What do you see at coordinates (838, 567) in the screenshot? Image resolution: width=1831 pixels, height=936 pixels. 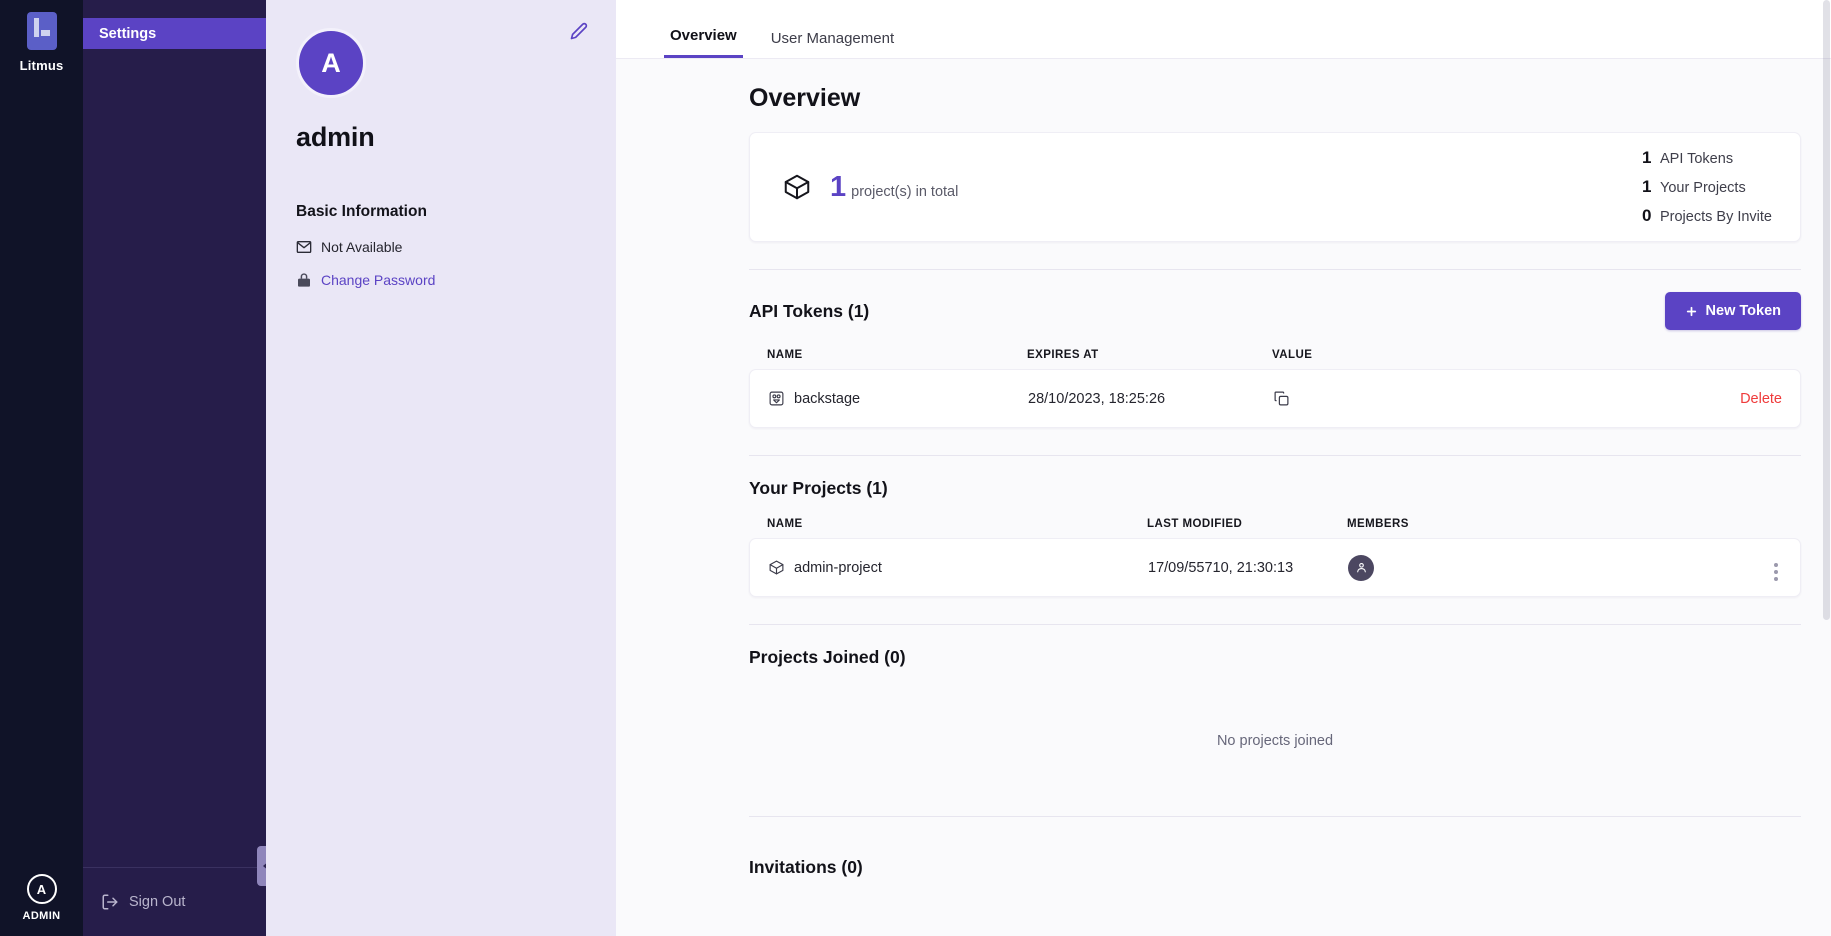 I see `project-name: admin-project` at bounding box center [838, 567].